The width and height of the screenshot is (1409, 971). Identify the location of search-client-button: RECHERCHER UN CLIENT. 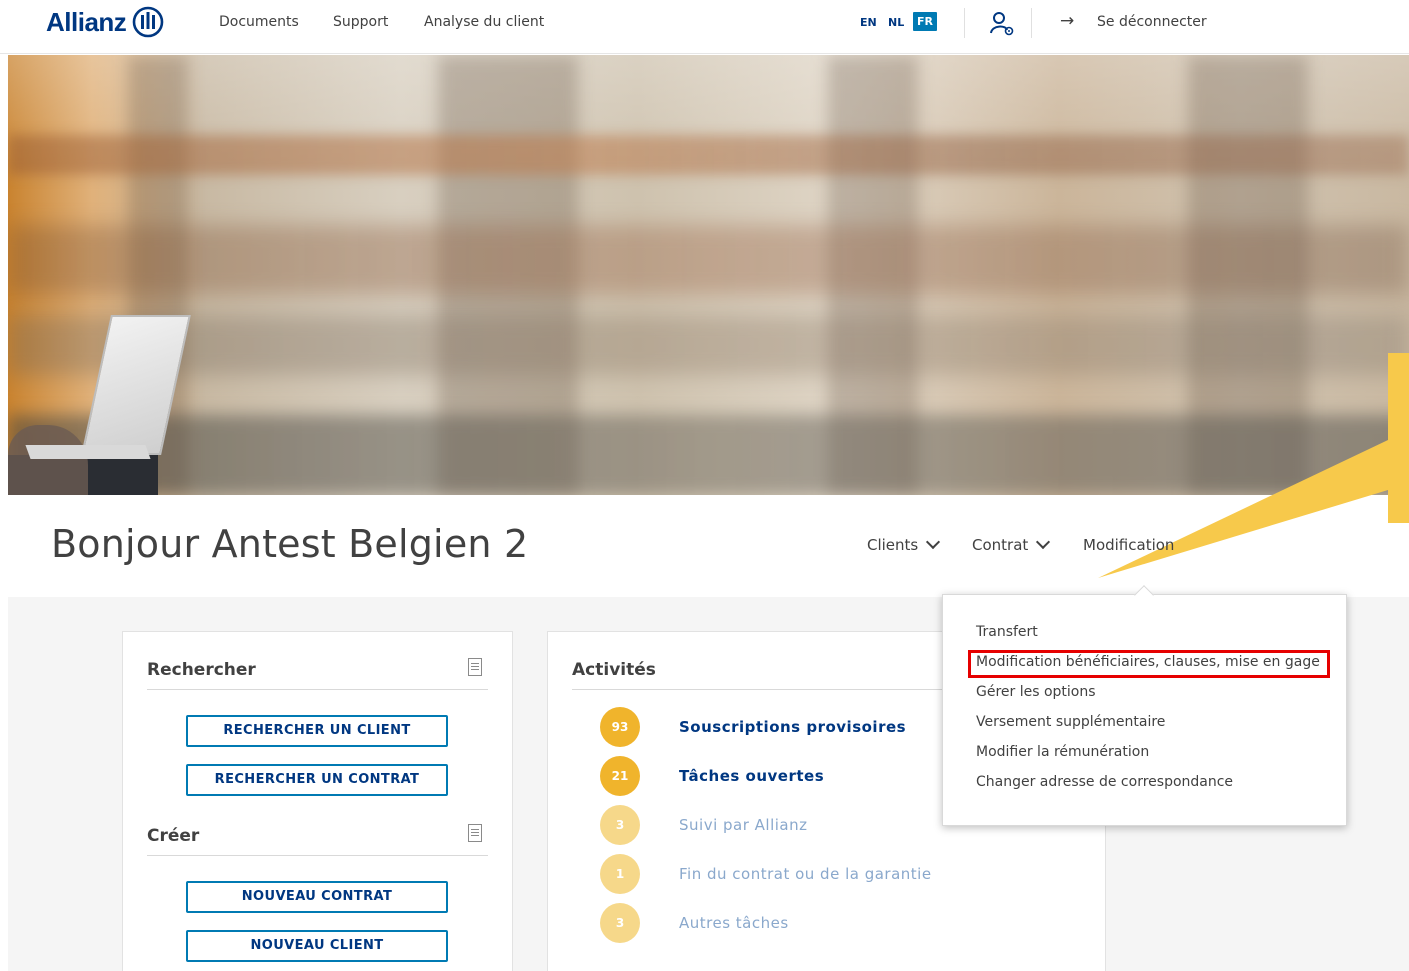
(317, 731).